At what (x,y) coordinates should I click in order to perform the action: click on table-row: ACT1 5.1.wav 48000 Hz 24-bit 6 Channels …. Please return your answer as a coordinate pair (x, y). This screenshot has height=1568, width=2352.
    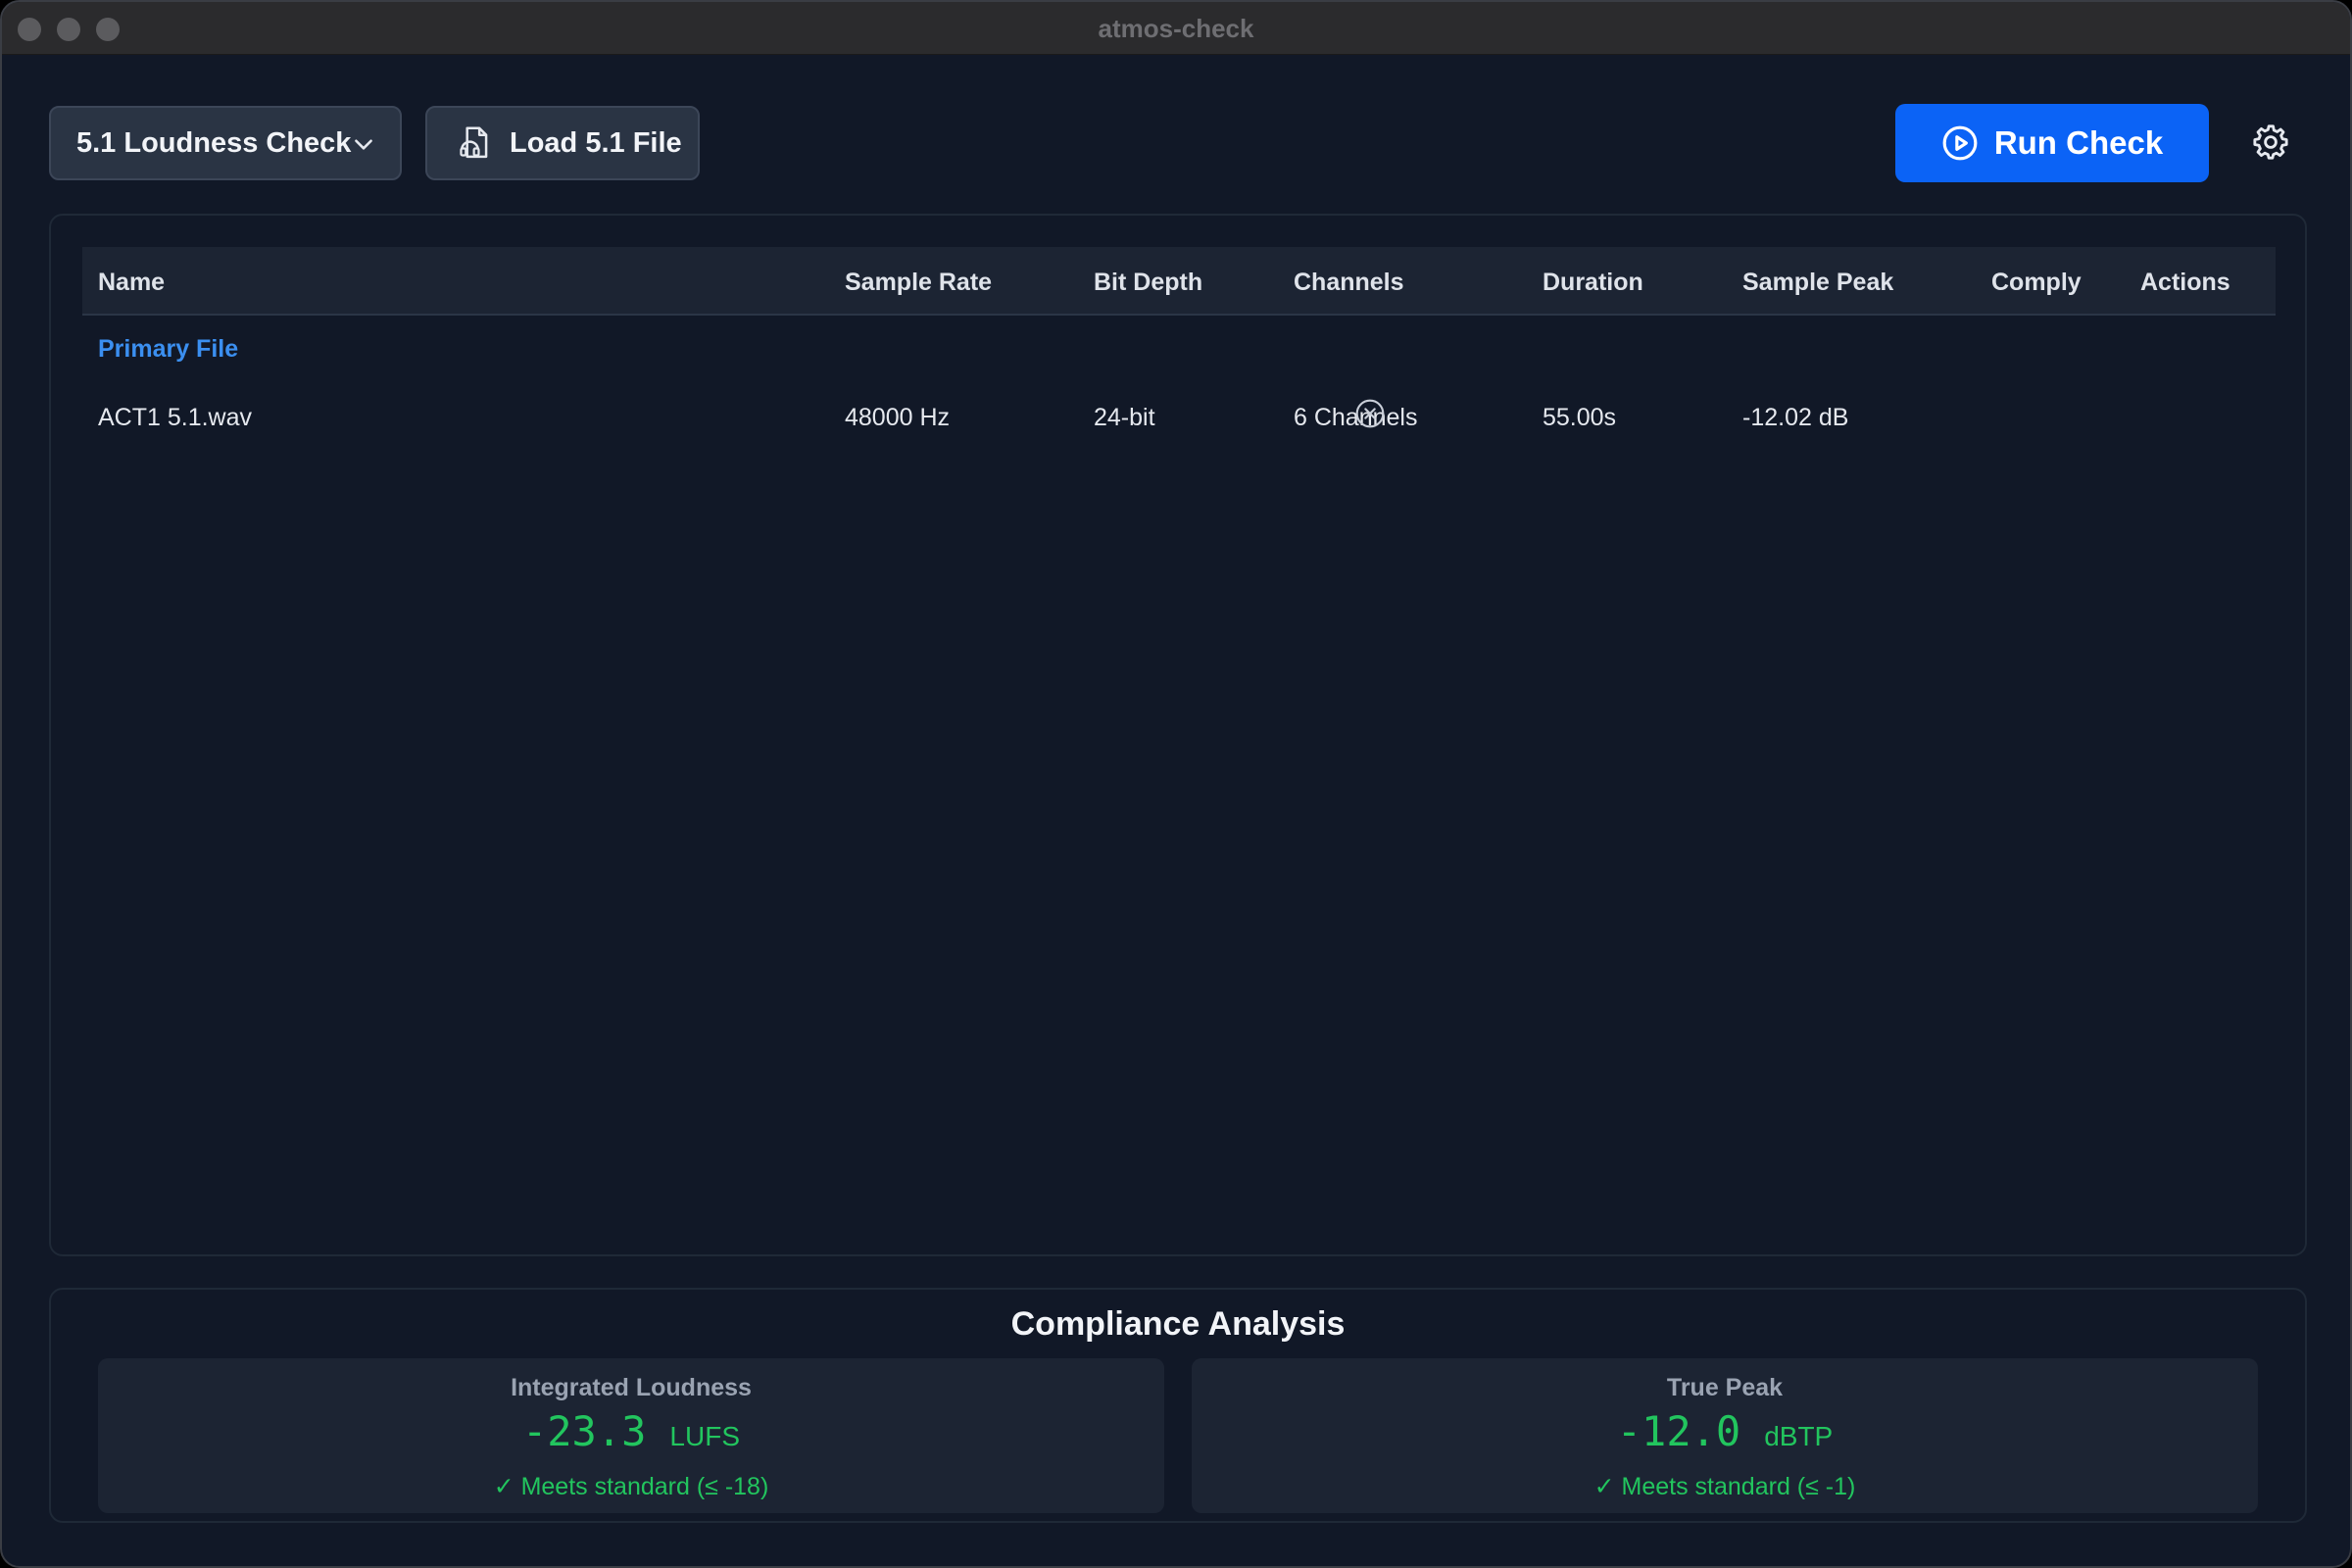
    Looking at the image, I should click on (1179, 424).